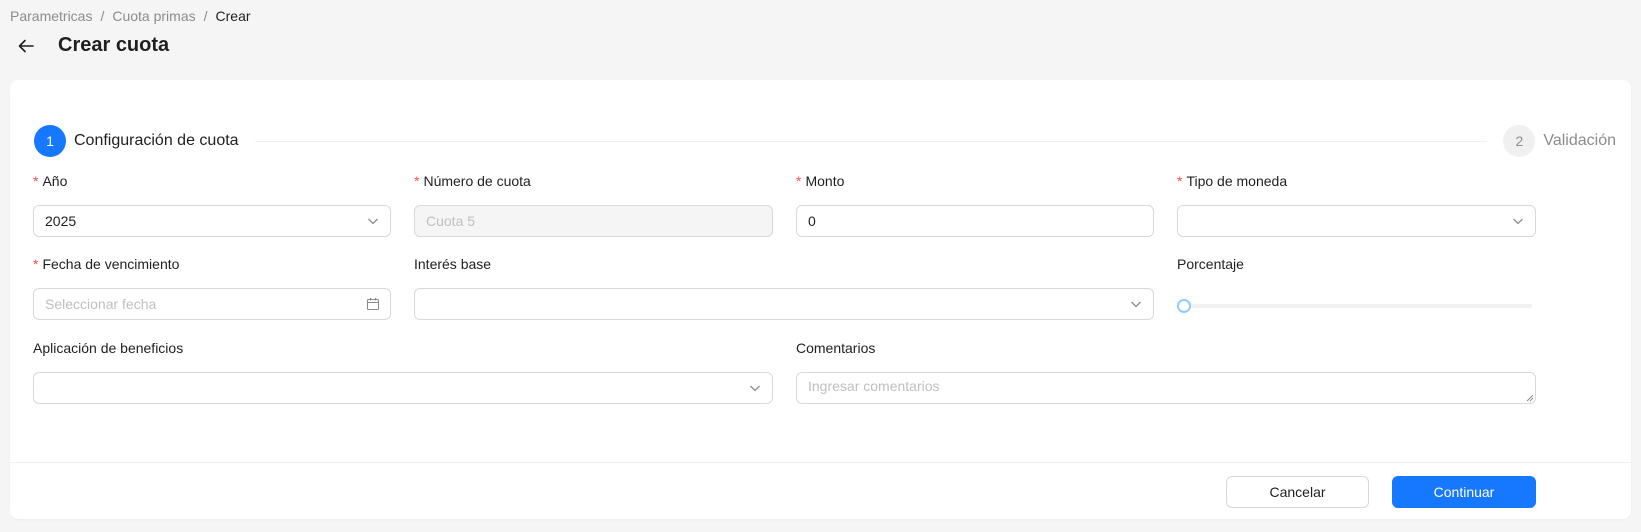  What do you see at coordinates (61, 221) in the screenshot?
I see `anio-value: 2025` at bounding box center [61, 221].